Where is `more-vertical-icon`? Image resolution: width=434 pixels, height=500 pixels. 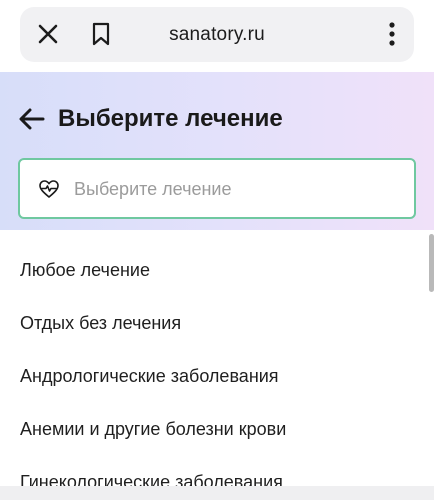 more-vertical-icon is located at coordinates (392, 34).